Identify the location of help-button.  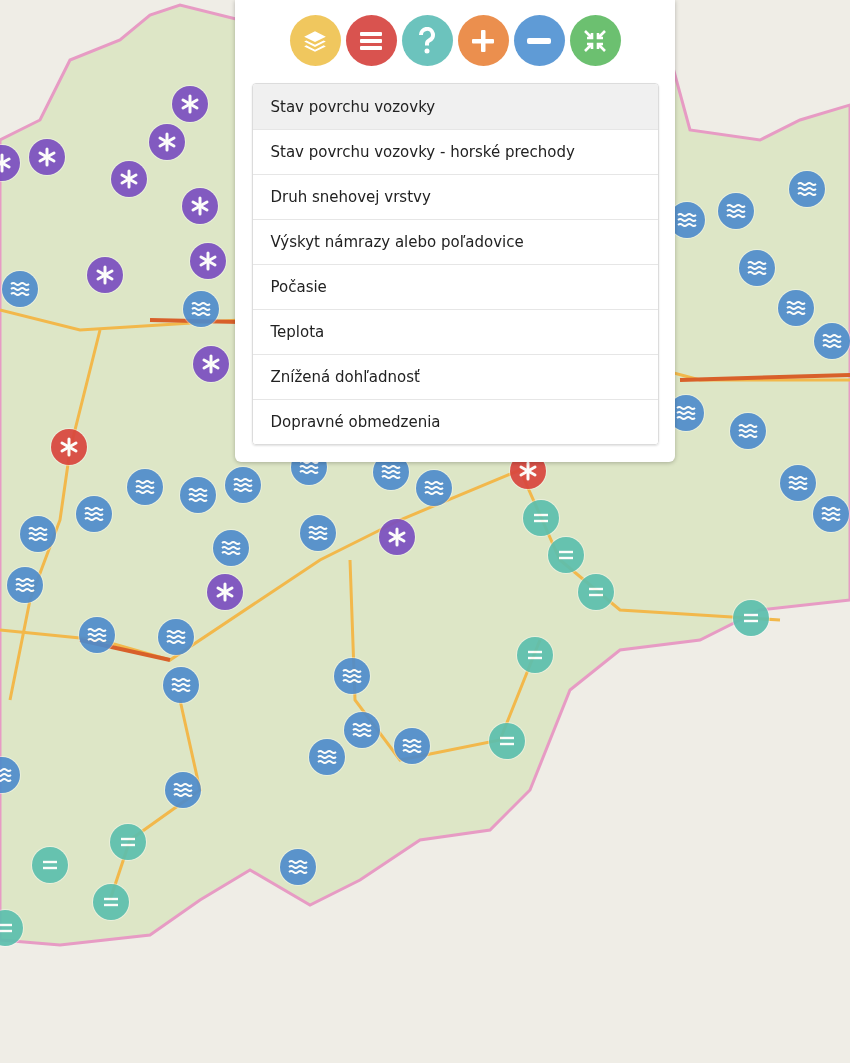
(427, 40).